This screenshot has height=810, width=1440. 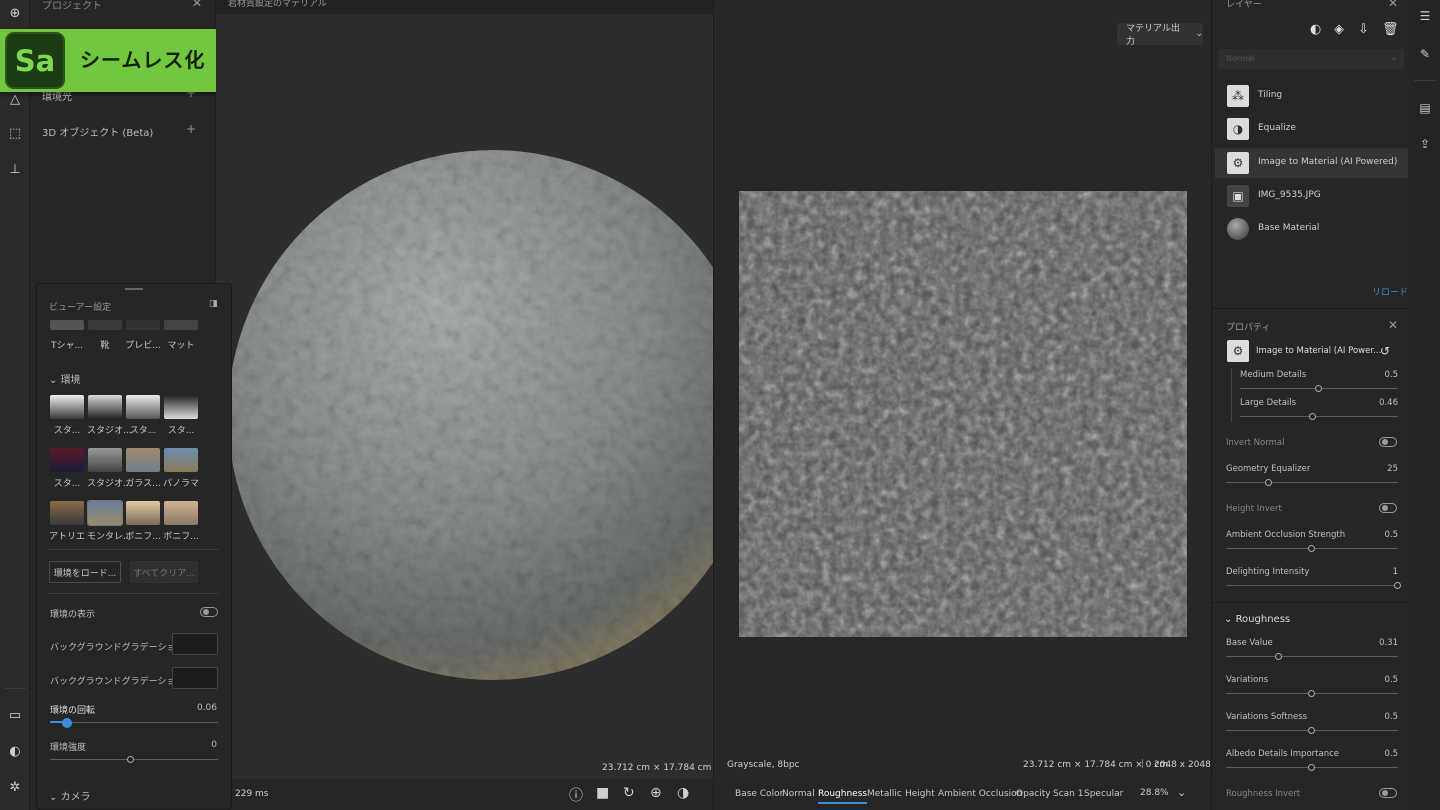 I want to click on transform-tool-icon: ⬚, so click(x=15, y=133).